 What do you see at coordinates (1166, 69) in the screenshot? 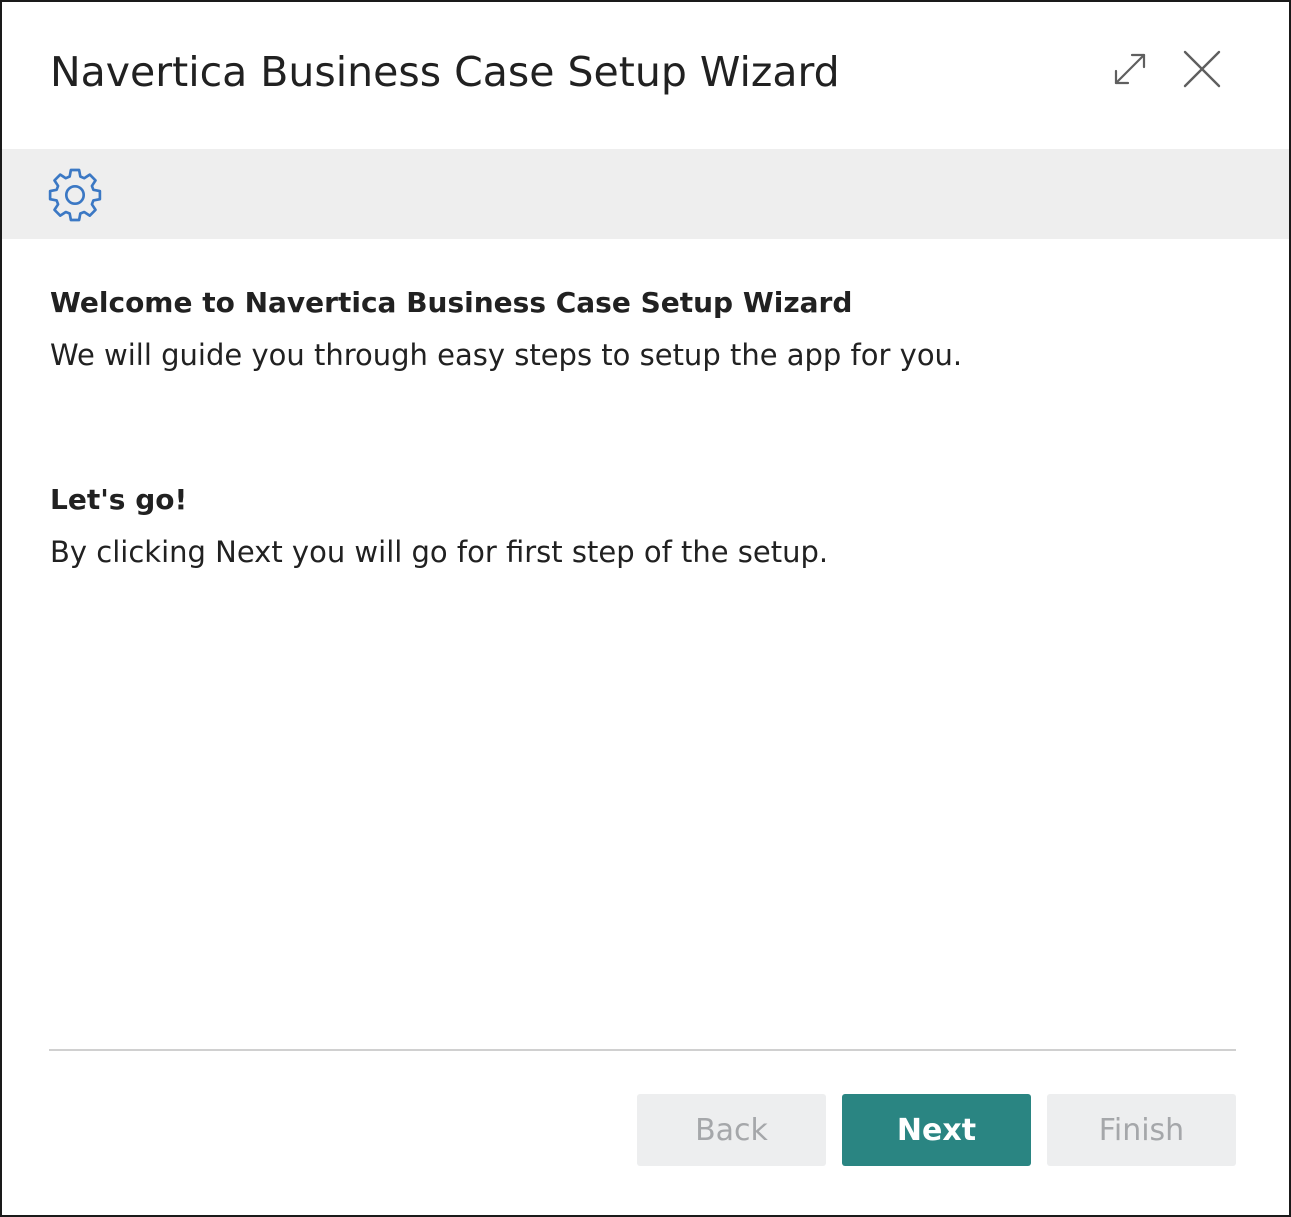
I see `dialog-header-actions` at bounding box center [1166, 69].